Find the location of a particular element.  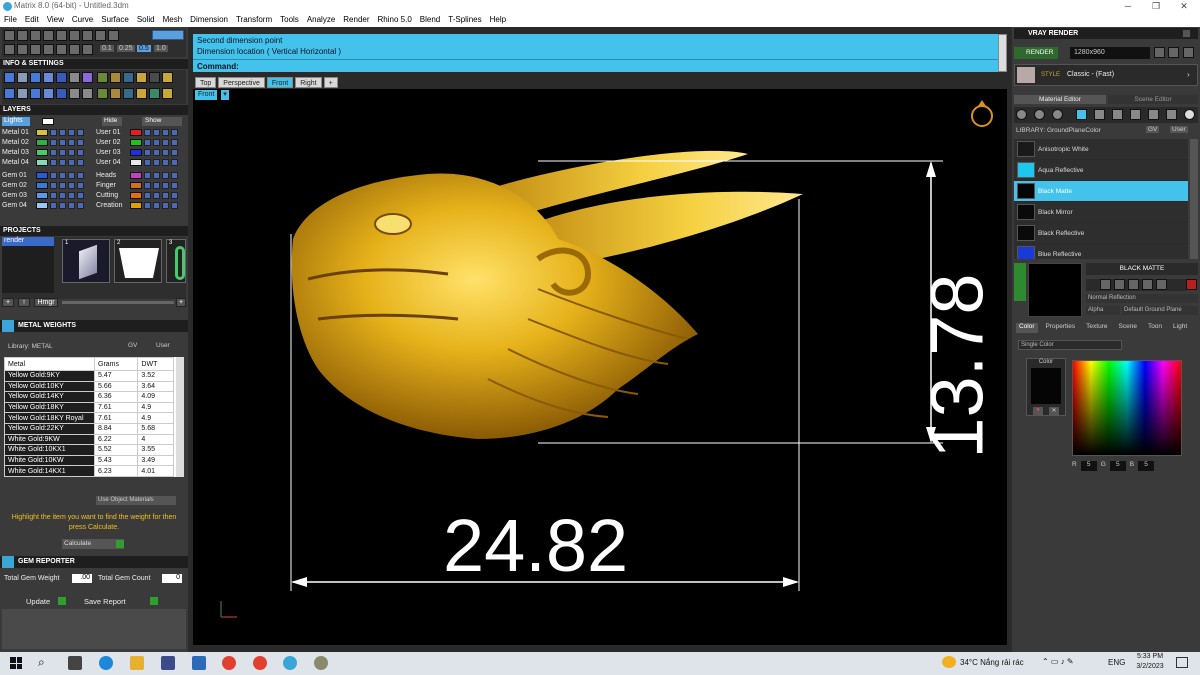

color-picker-icon: ● is located at coordinates (1038, 411).